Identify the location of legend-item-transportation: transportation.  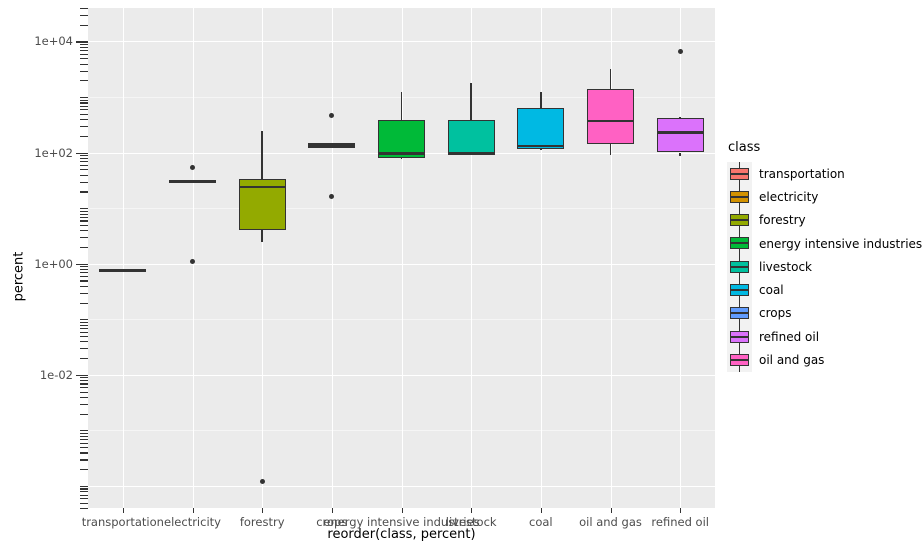
(822, 174).